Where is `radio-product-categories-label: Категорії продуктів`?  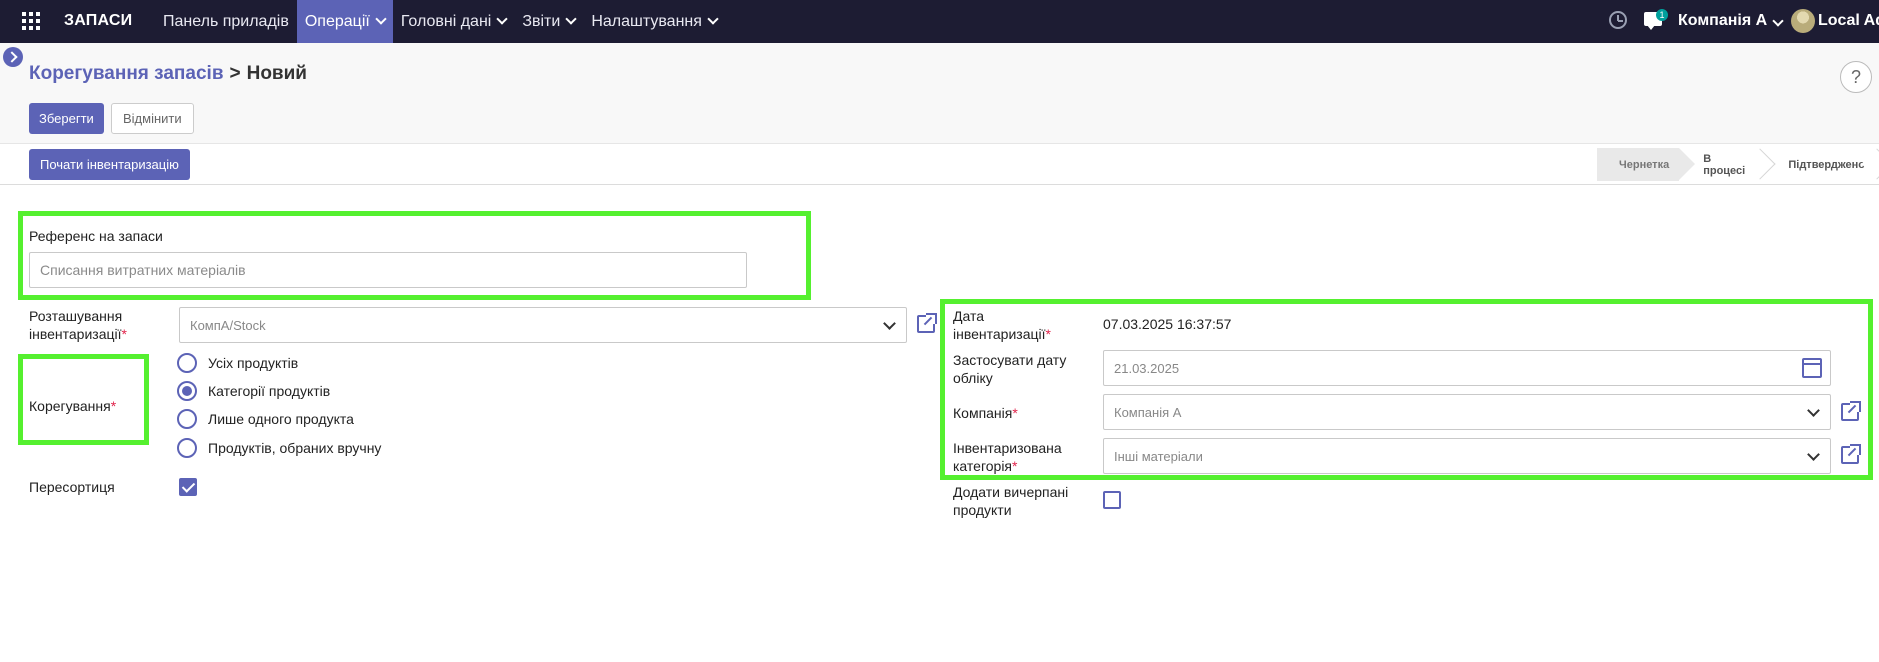
radio-product-categories-label: Категорії продуктів is located at coordinates (269, 391).